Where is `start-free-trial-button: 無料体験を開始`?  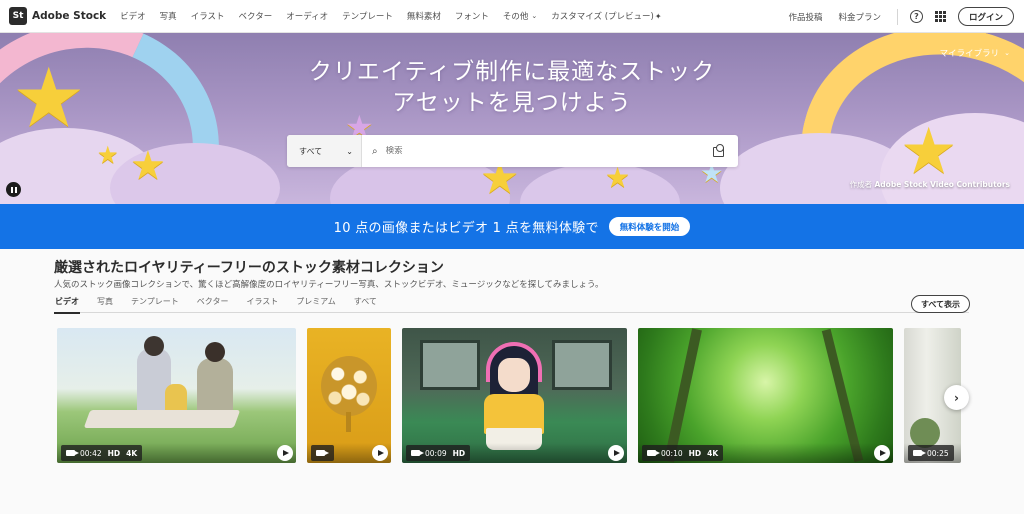 start-free-trial-button: 無料体験を開始 is located at coordinates (649, 226).